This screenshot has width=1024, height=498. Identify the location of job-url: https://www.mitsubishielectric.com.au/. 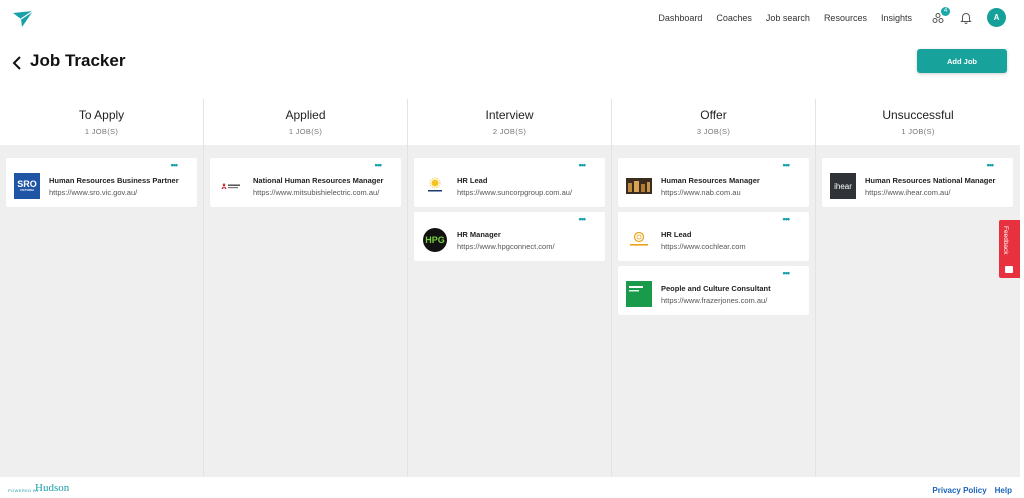
(316, 192).